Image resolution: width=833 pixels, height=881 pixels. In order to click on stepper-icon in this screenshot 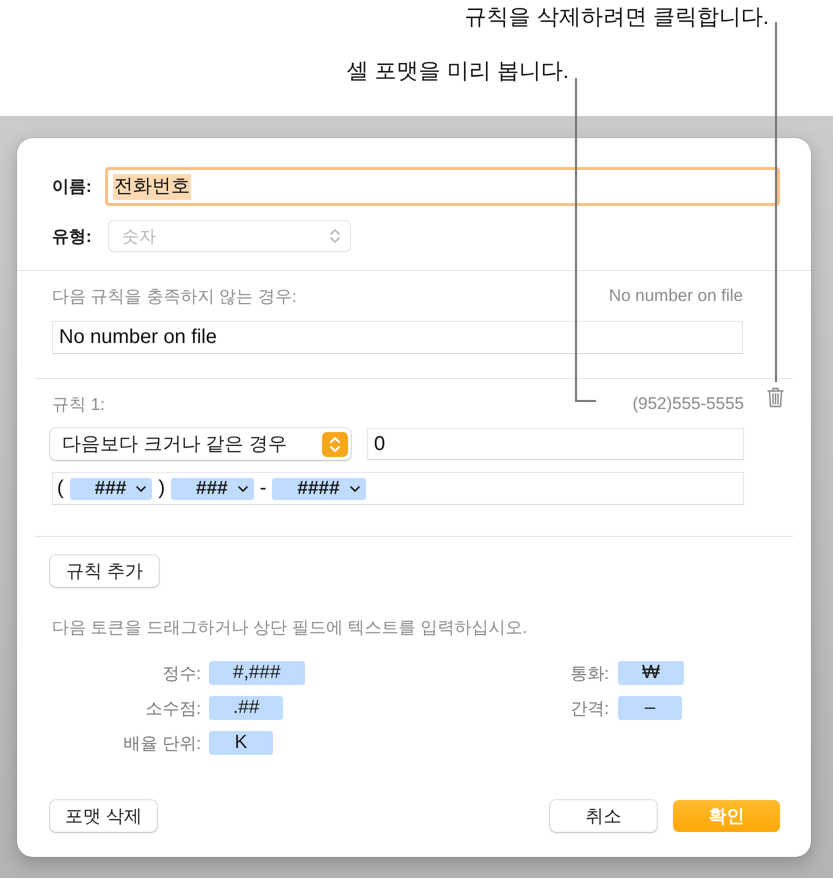, I will do `click(335, 444)`.